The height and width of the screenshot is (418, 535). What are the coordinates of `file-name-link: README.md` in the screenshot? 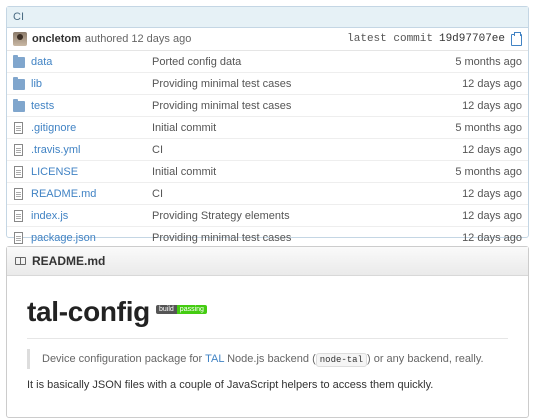 It's located at (91, 194).